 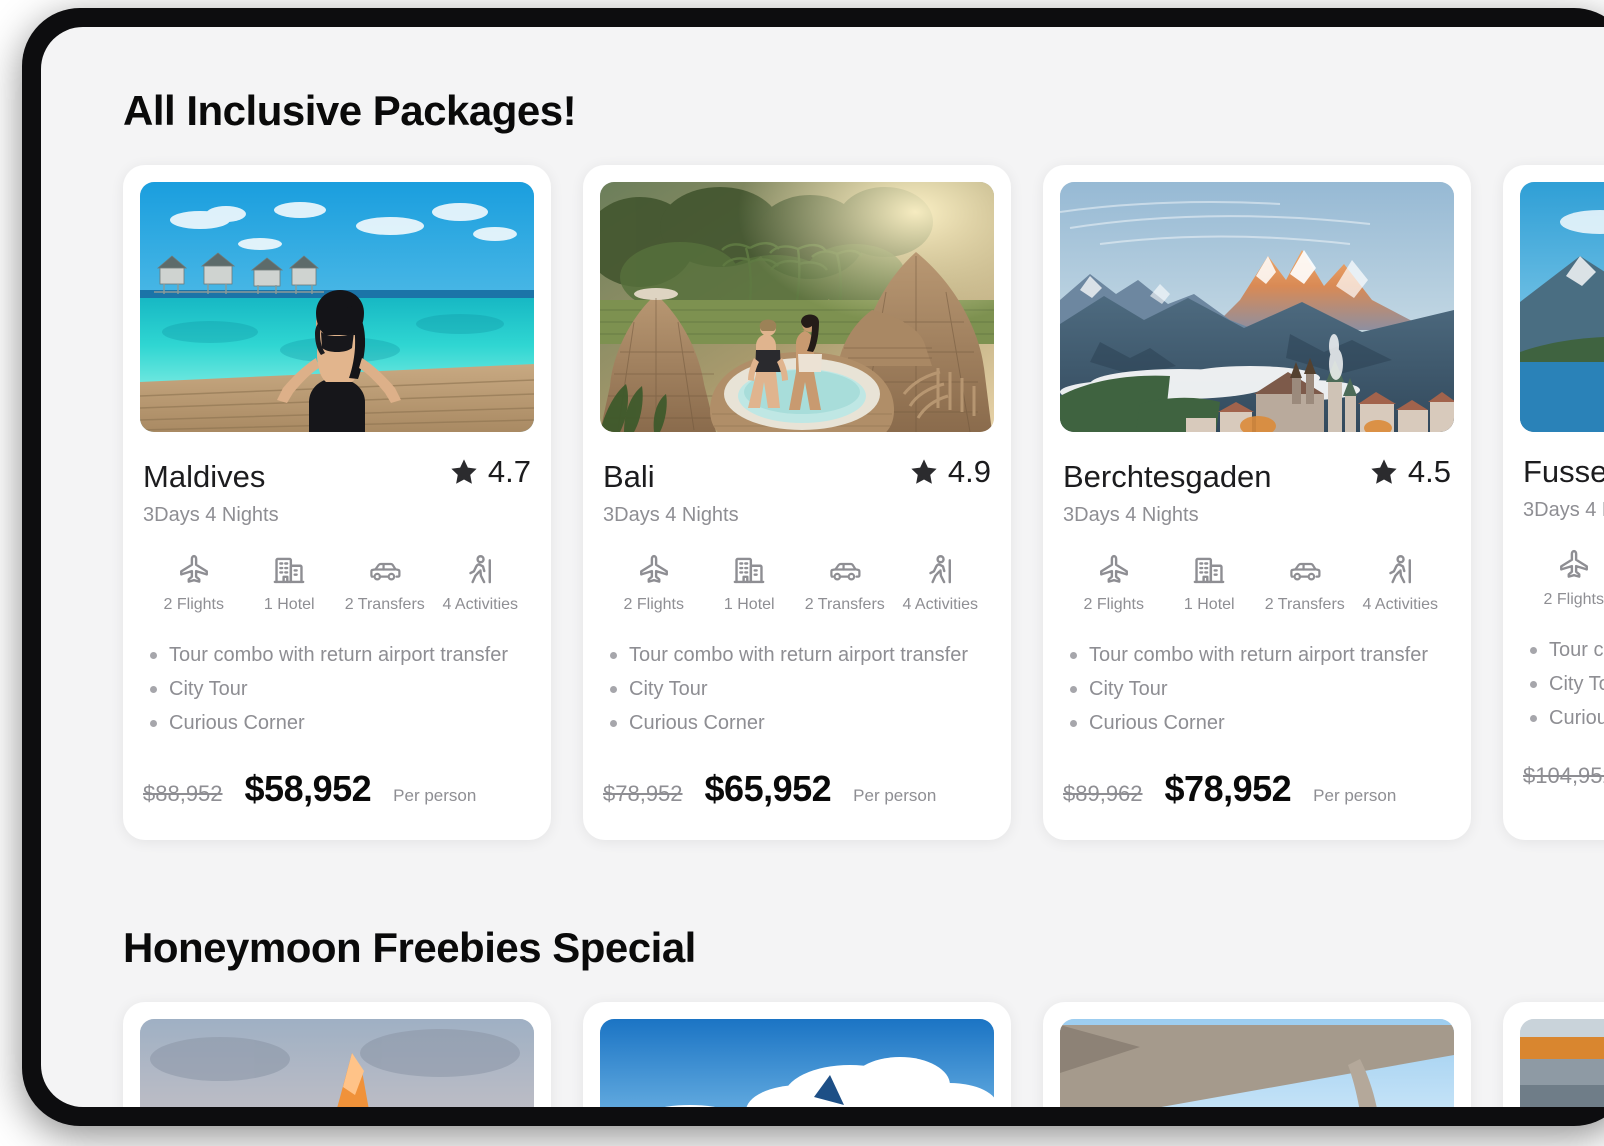 I want to click on price-row: $78,952 $65,952 Per person, so click(x=797, y=804).